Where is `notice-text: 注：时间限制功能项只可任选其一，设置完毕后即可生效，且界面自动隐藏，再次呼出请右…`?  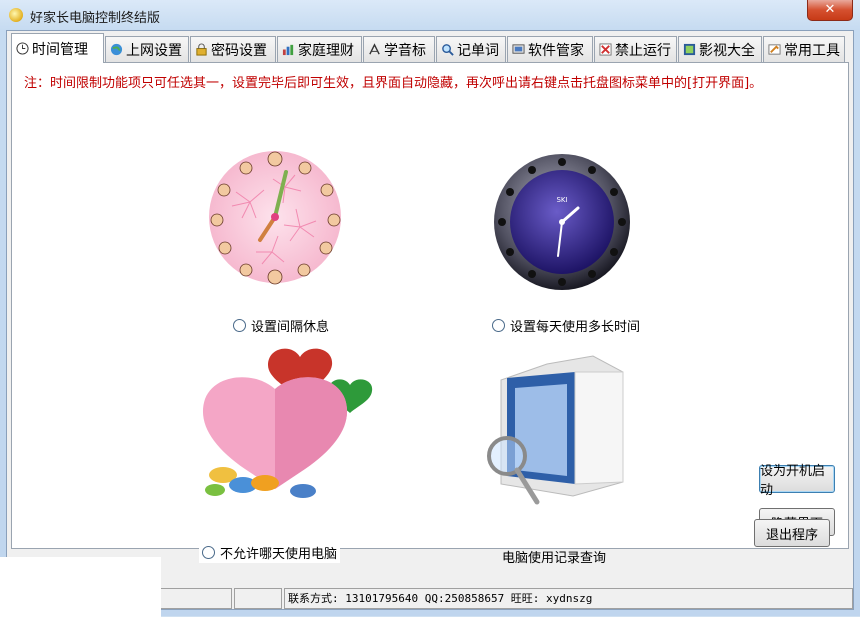 notice-text: 注：时间限制功能项只可任选其一，设置完毕后即可生效，且界面自动隐藏，再次呼出请右… is located at coordinates (393, 83).